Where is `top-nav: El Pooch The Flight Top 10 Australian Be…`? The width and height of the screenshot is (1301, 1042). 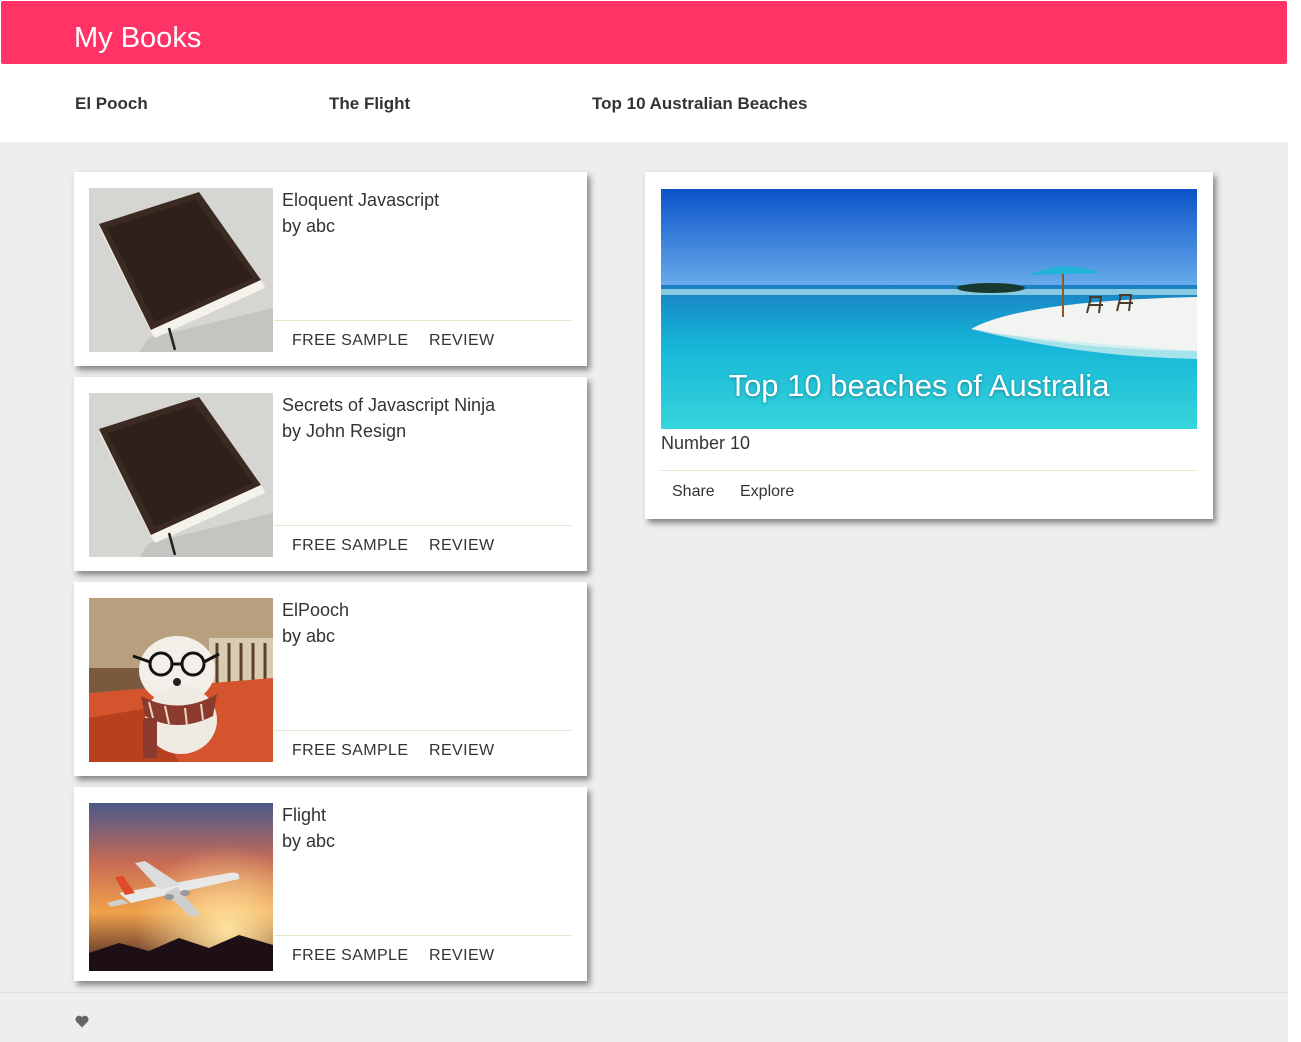
top-nav: El Pooch The Flight Top 10 Australian Be… is located at coordinates (644, 103).